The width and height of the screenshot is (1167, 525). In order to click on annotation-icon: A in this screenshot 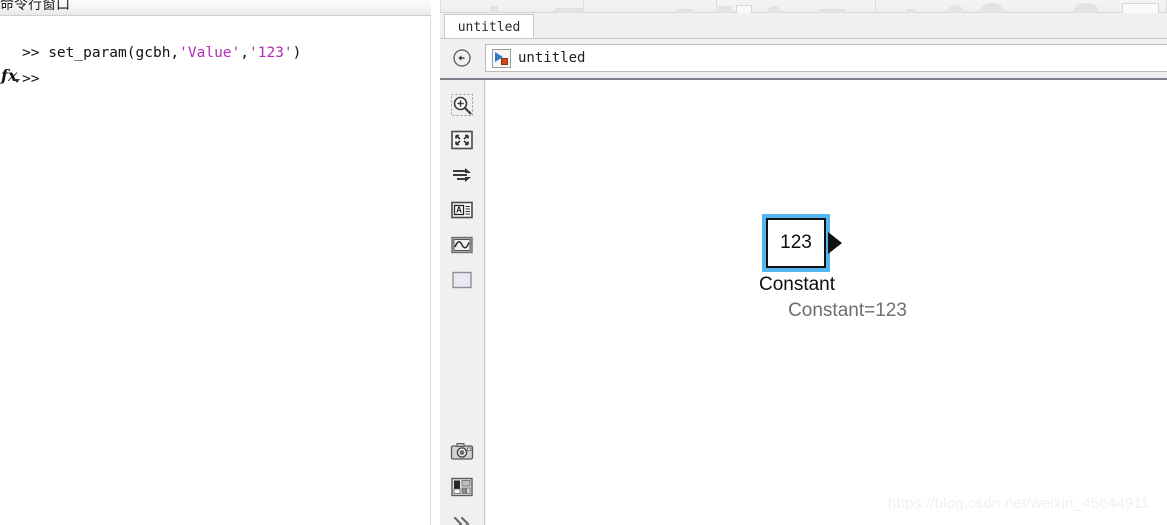, I will do `click(462, 210)`.